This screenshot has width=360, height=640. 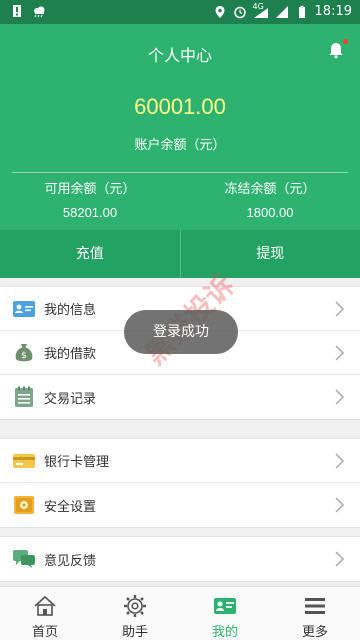 I want to click on tab-mine: 我的, so click(x=225, y=613).